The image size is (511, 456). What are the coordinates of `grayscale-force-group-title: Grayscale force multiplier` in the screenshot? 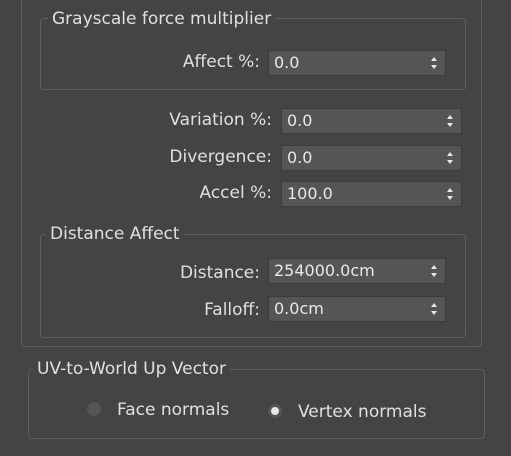 It's located at (162, 19).